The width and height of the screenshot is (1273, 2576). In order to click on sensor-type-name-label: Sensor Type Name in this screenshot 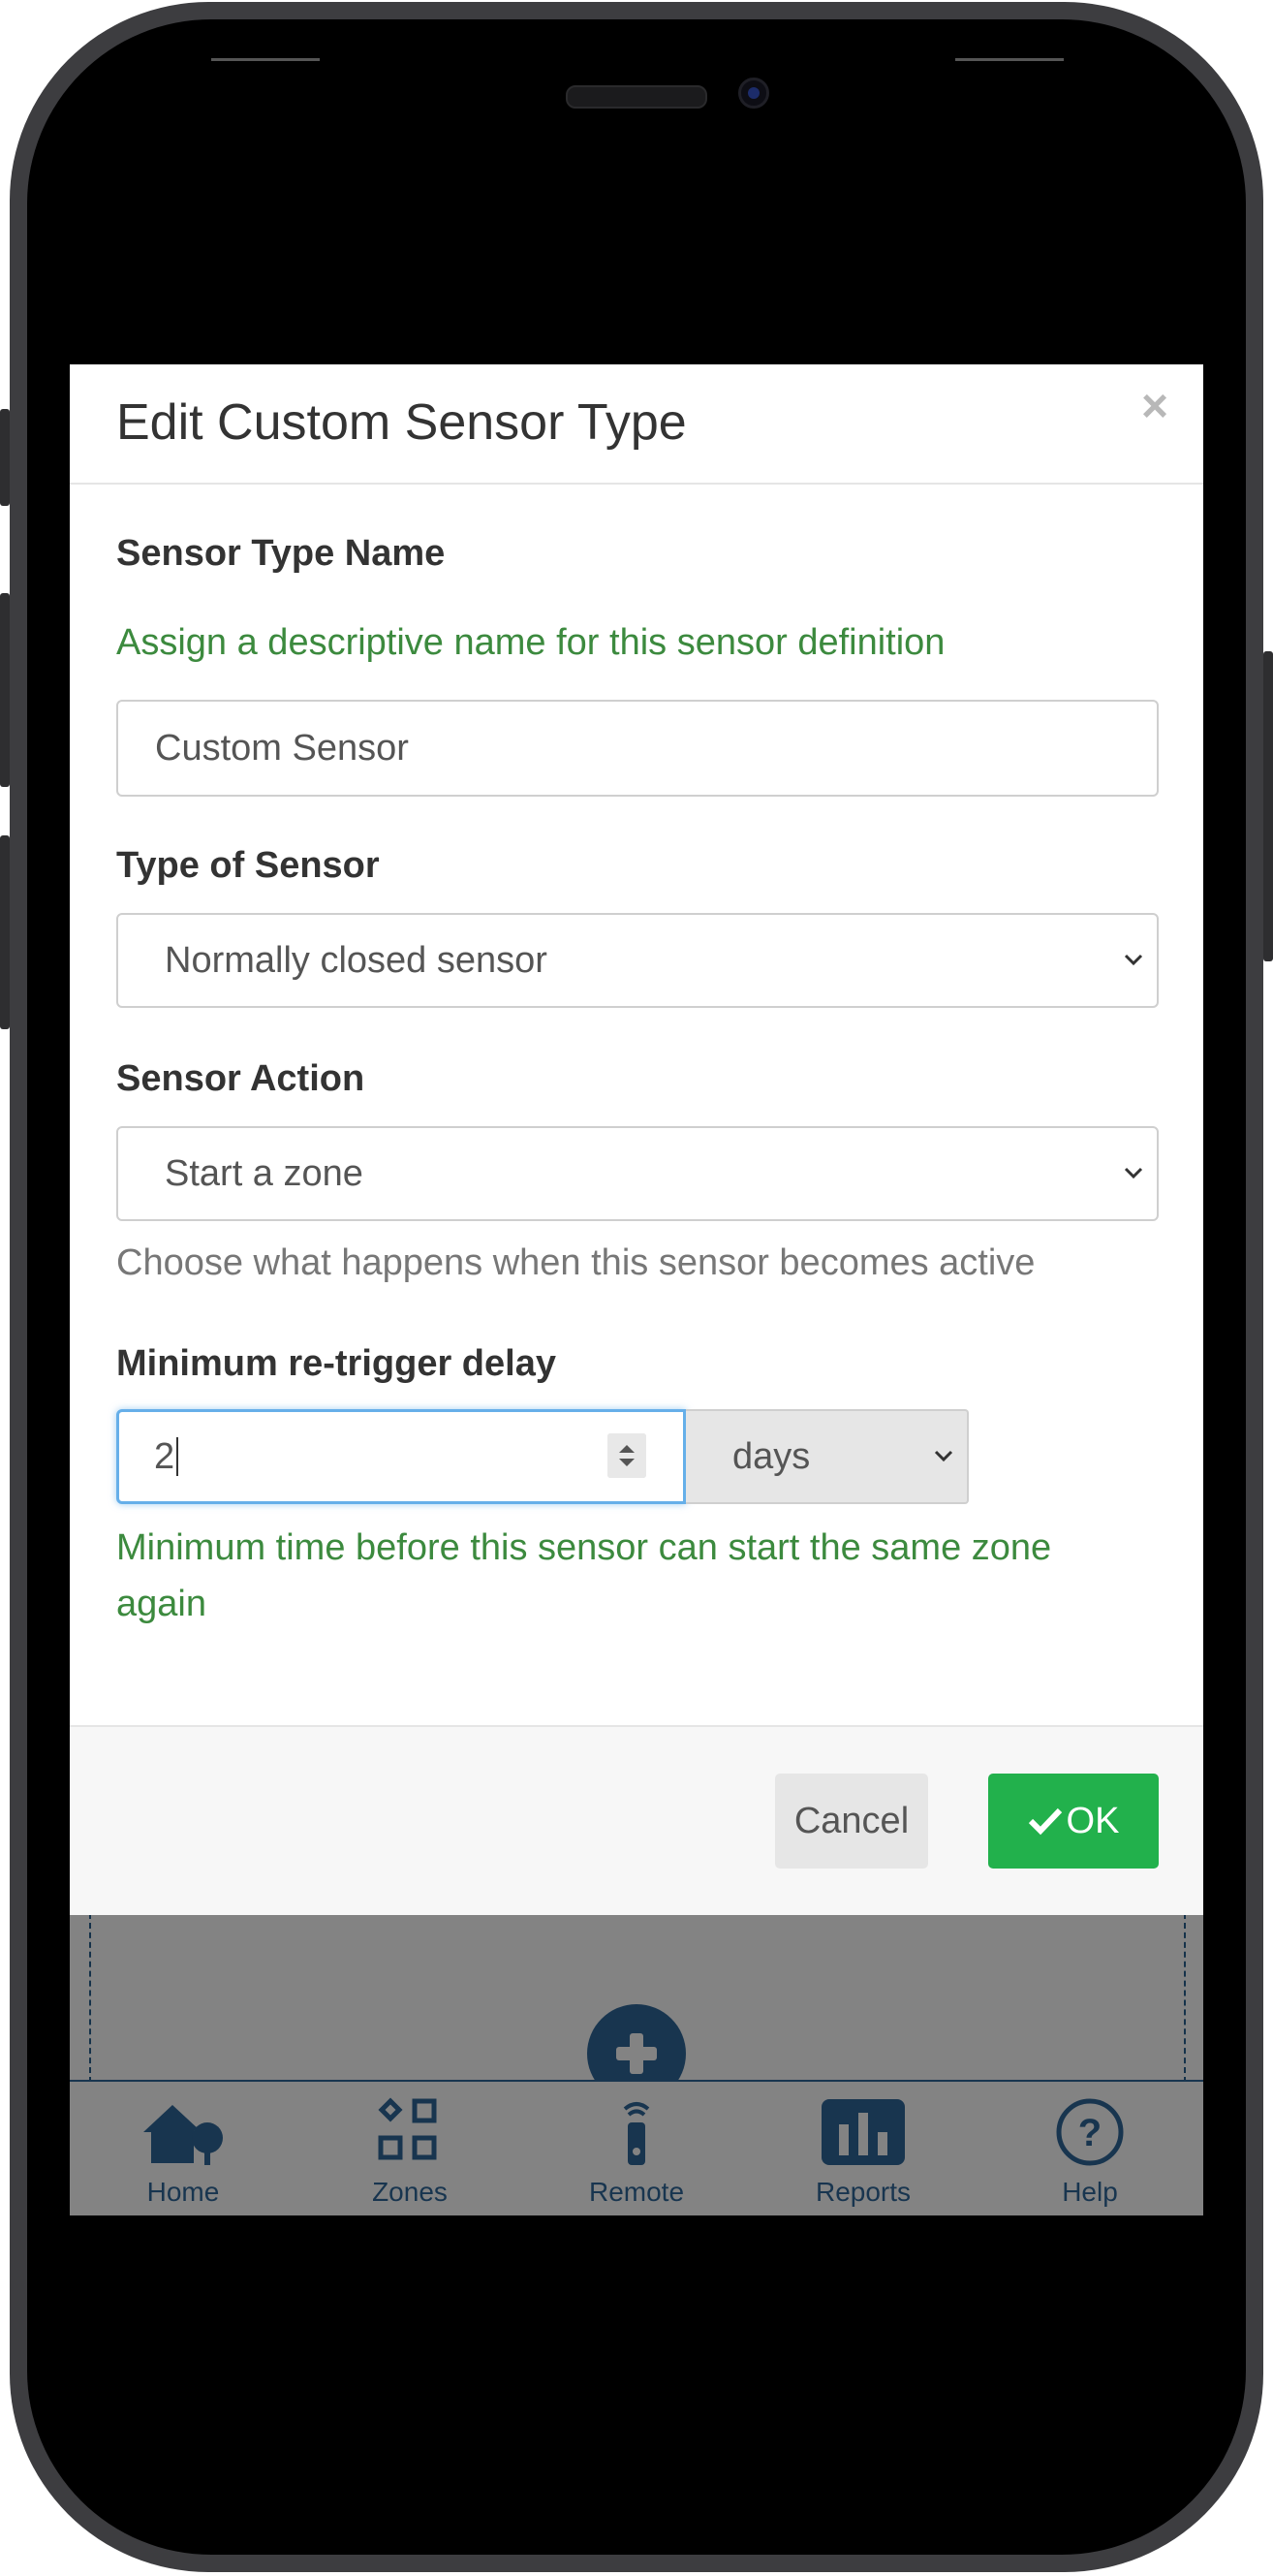, I will do `click(281, 553)`.